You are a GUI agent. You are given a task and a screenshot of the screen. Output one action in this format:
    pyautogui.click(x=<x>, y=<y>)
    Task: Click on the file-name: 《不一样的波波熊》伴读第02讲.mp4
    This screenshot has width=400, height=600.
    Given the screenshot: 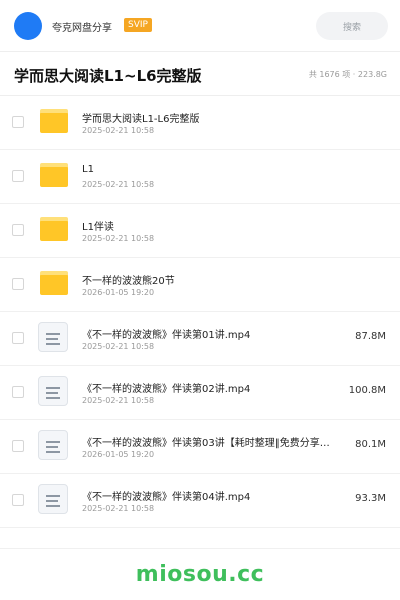 What is the action you would take?
    pyautogui.click(x=166, y=387)
    